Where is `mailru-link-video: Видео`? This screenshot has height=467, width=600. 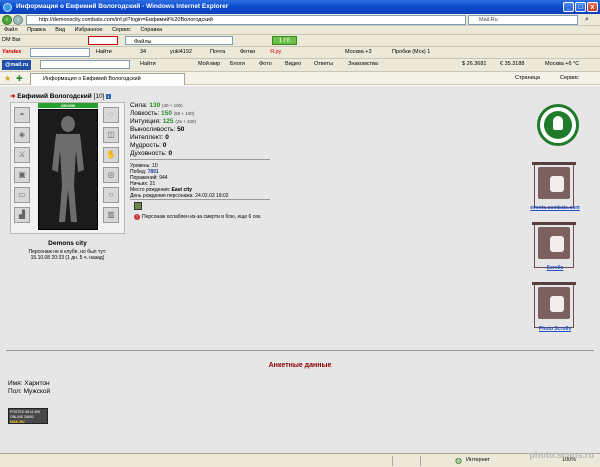 mailru-link-video: Видео is located at coordinates (293, 64).